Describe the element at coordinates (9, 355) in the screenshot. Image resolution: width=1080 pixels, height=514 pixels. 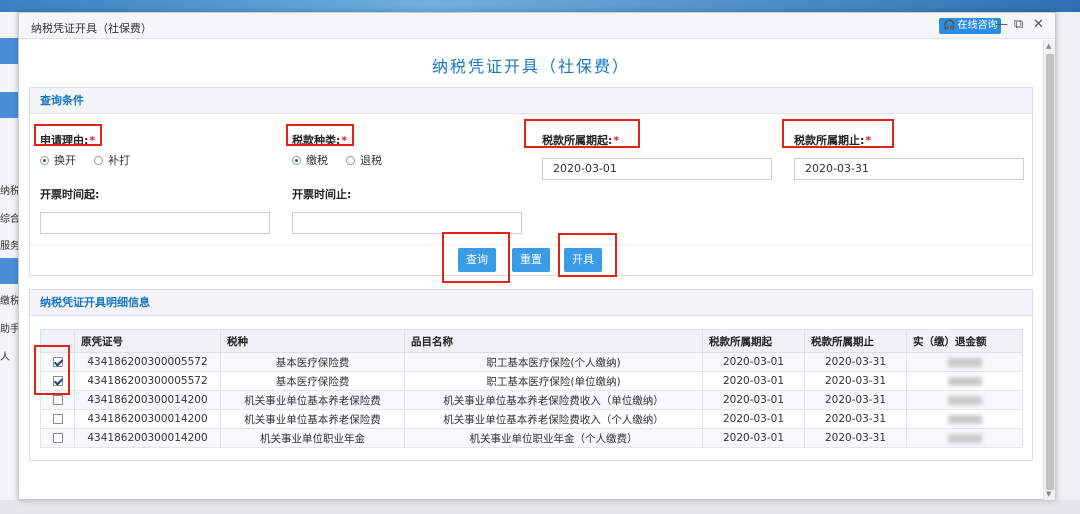
I see `sidebar-text: 人` at that location.